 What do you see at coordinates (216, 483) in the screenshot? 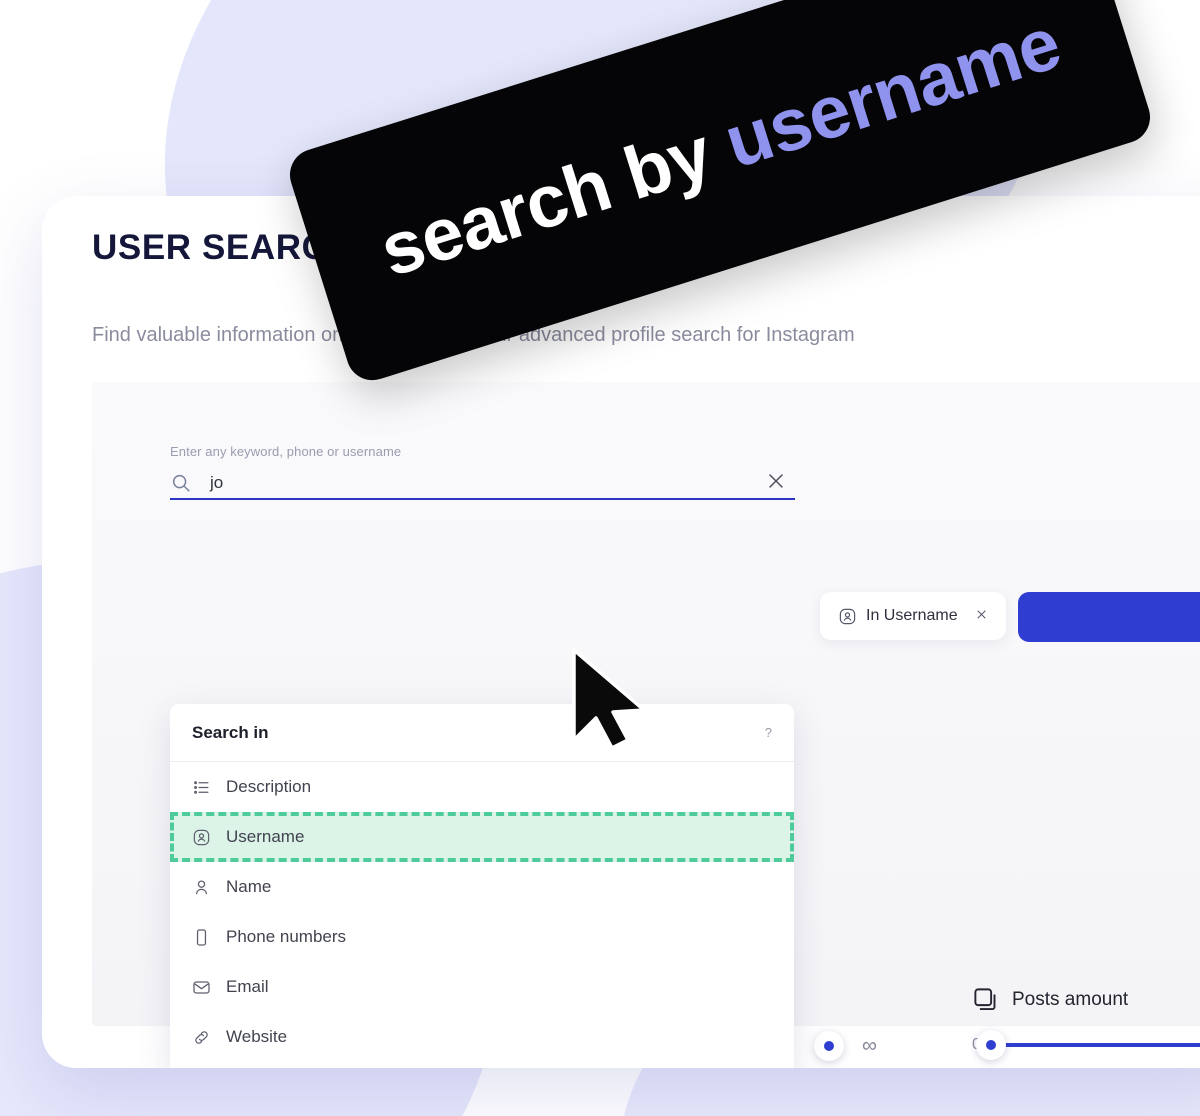
I see `search-input: jo` at bounding box center [216, 483].